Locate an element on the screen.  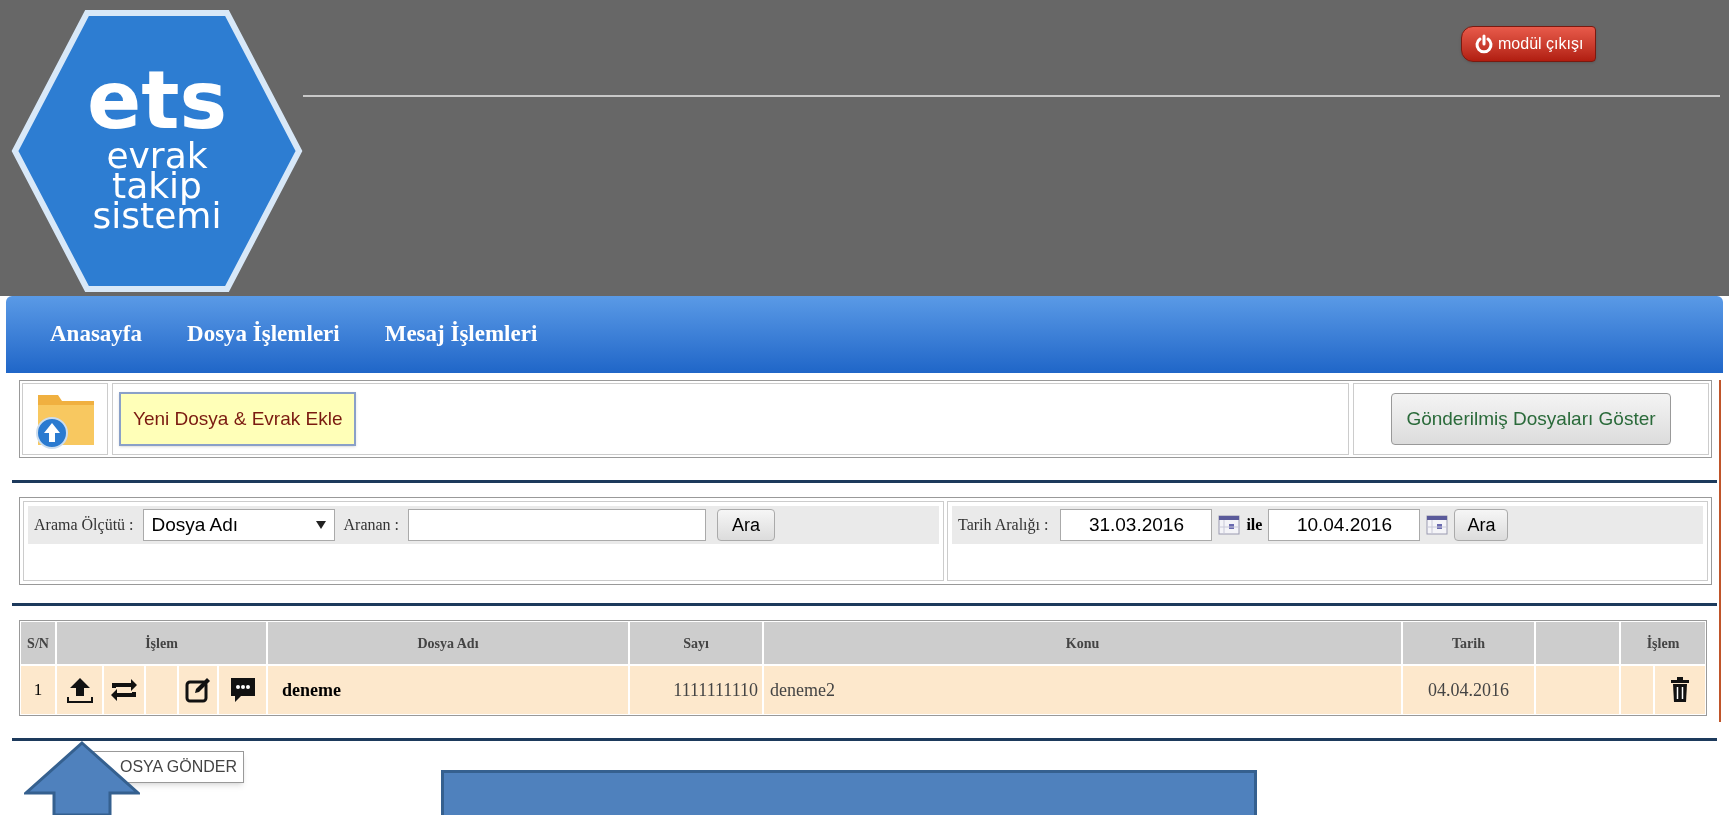
table-cell: deneme2 is located at coordinates (1082, 690).